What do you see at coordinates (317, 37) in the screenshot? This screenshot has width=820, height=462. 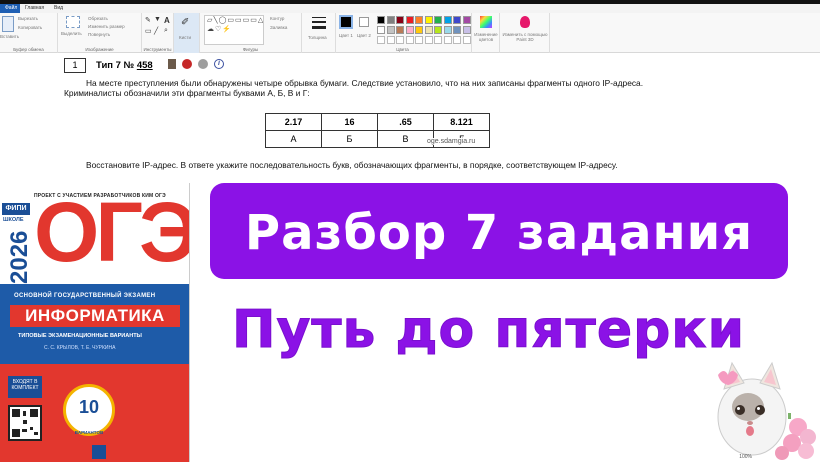 I see `size-button: Толщина` at bounding box center [317, 37].